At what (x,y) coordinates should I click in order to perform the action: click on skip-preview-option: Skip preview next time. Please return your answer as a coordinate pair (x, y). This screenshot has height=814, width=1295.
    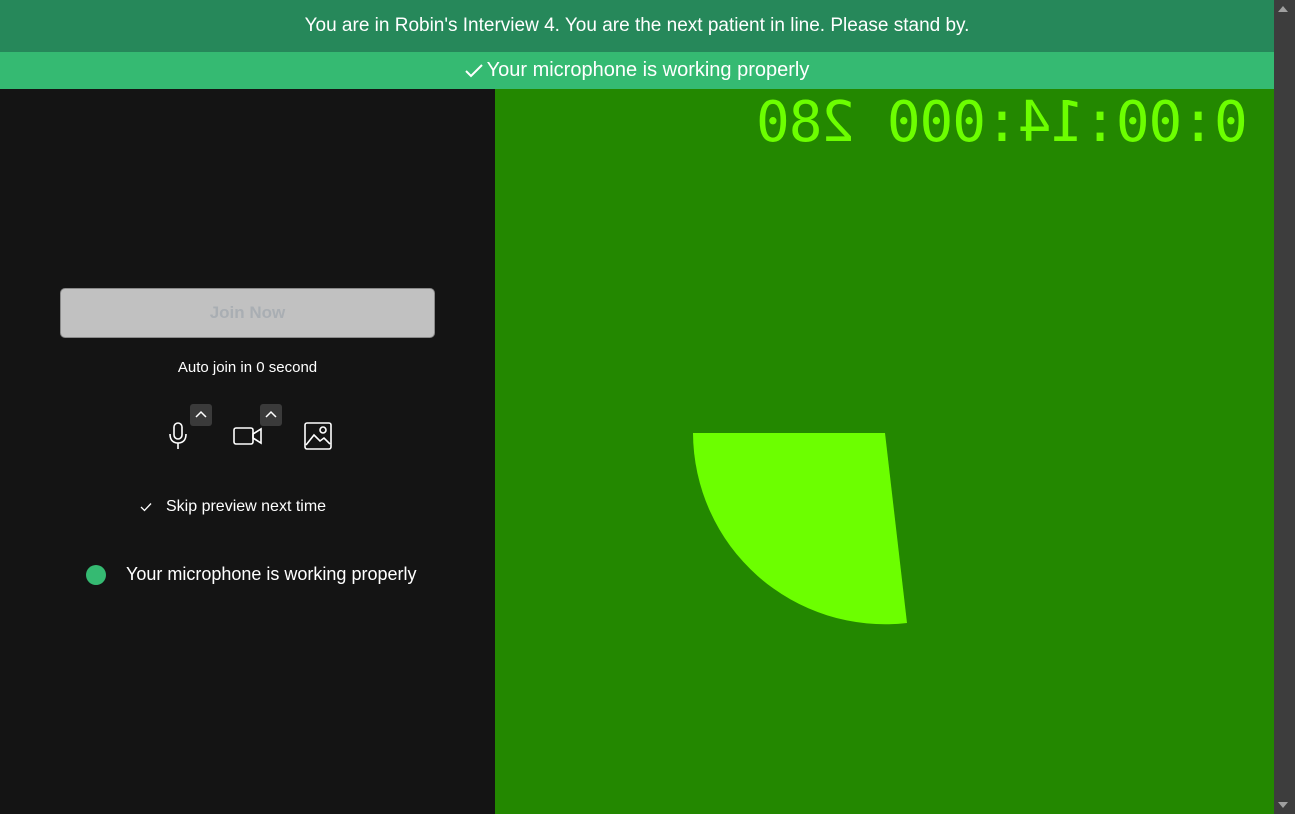
    Looking at the image, I should click on (233, 507).